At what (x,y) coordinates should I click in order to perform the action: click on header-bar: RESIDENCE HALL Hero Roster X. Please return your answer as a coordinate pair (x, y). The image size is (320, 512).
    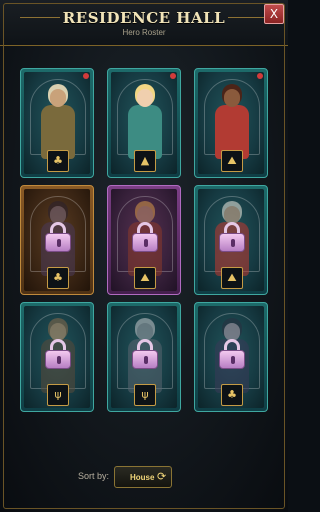
    Looking at the image, I should click on (144, 23).